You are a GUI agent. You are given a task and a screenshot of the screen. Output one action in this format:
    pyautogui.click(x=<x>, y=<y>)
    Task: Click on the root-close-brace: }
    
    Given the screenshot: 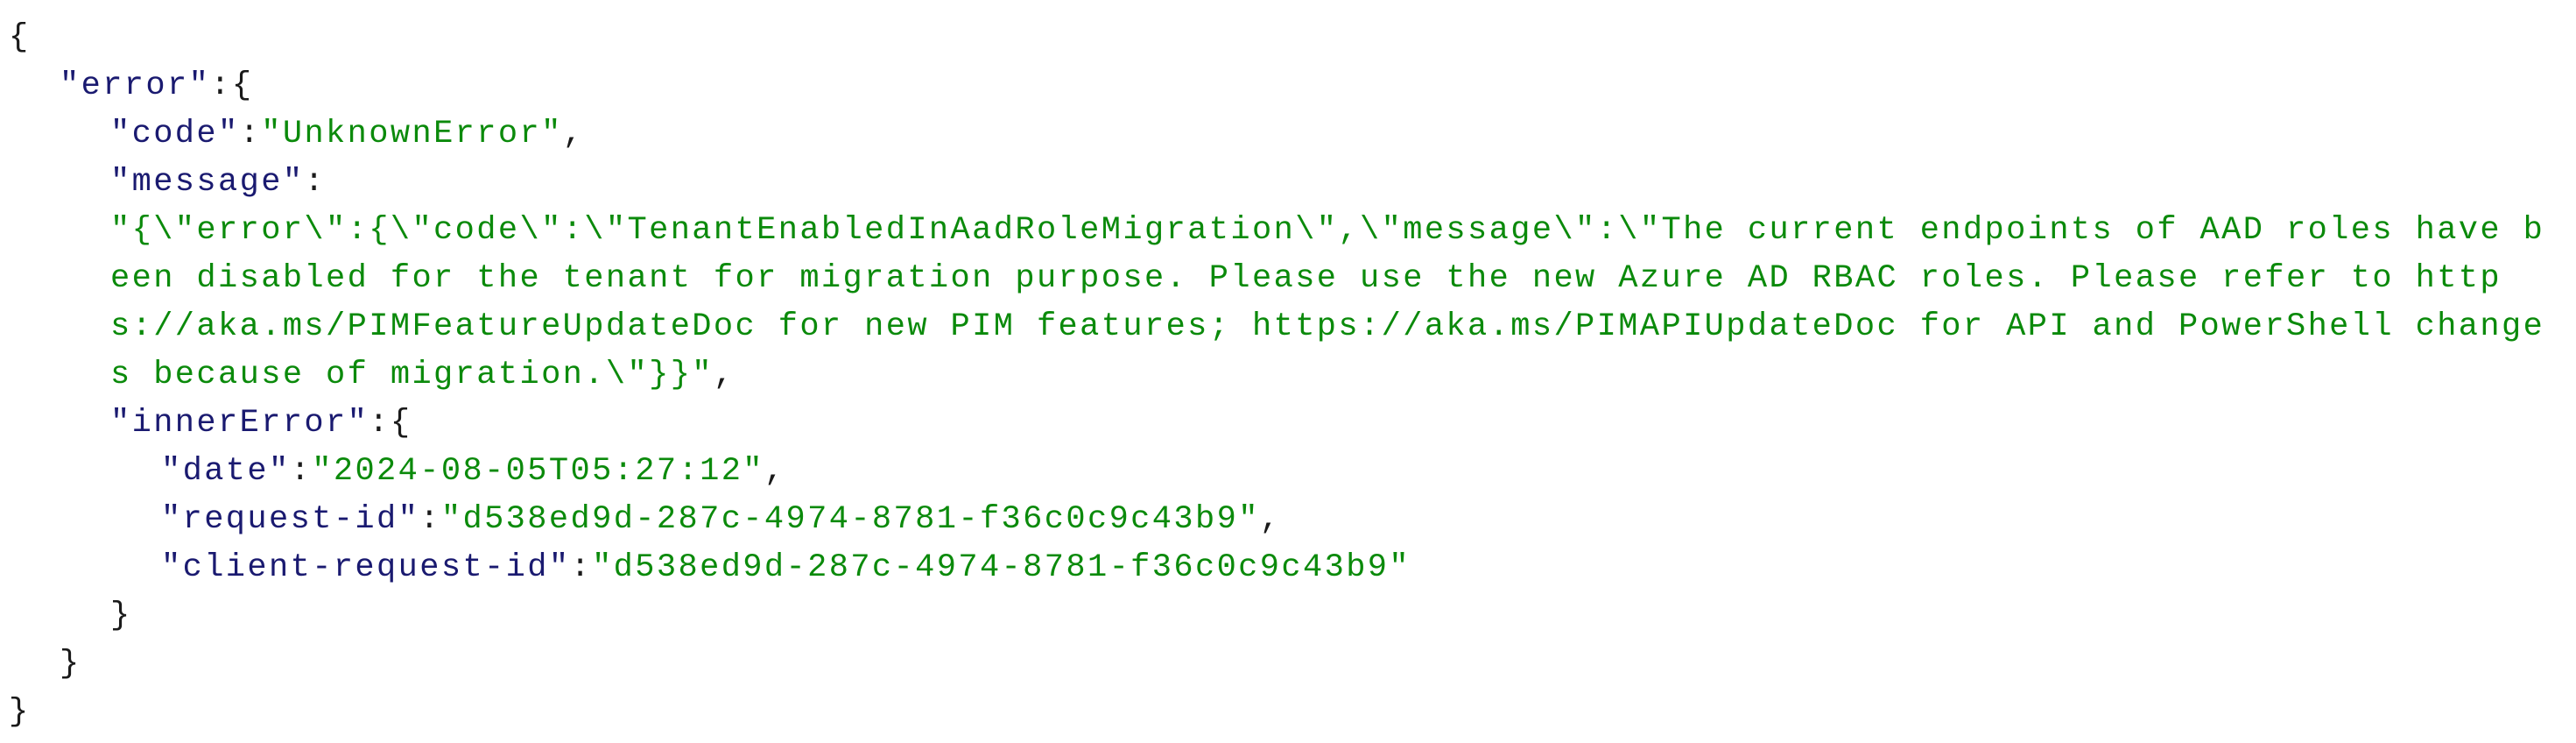 What is the action you would take?
    pyautogui.click(x=20, y=712)
    